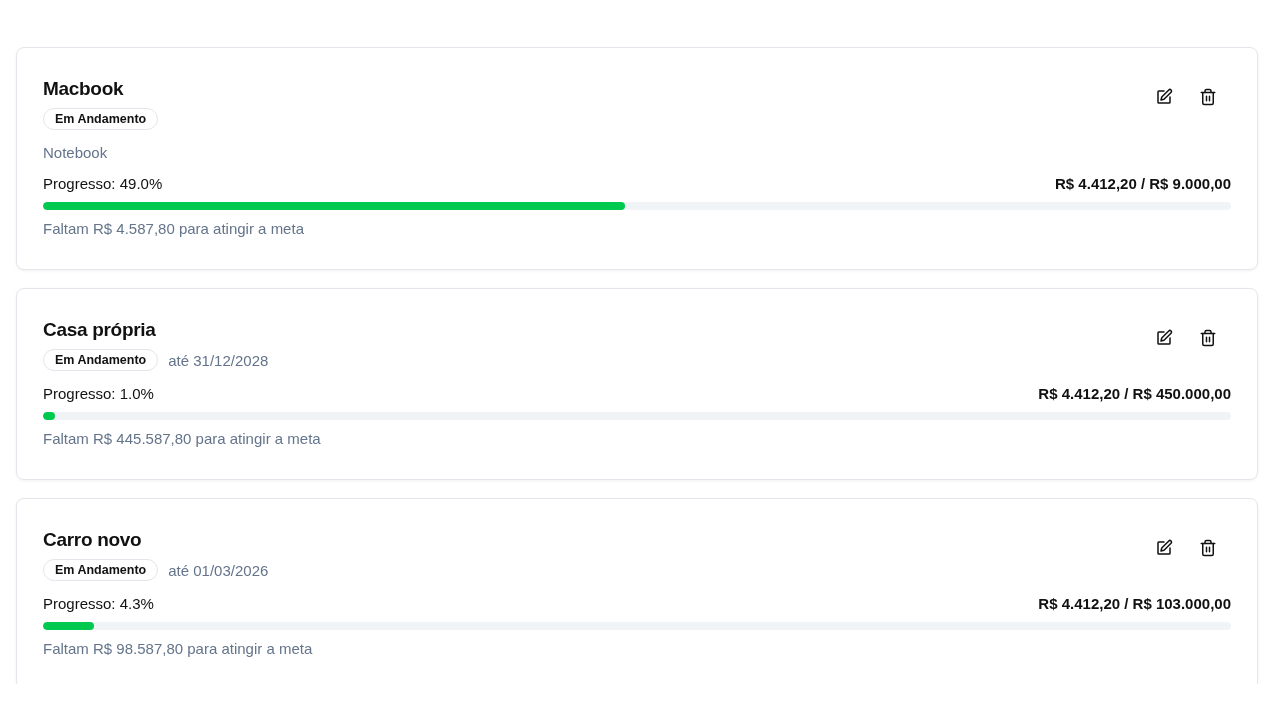 Image resolution: width=1280 pixels, height=720 pixels. What do you see at coordinates (93, 540) in the screenshot?
I see `goal-title: Carro novo` at bounding box center [93, 540].